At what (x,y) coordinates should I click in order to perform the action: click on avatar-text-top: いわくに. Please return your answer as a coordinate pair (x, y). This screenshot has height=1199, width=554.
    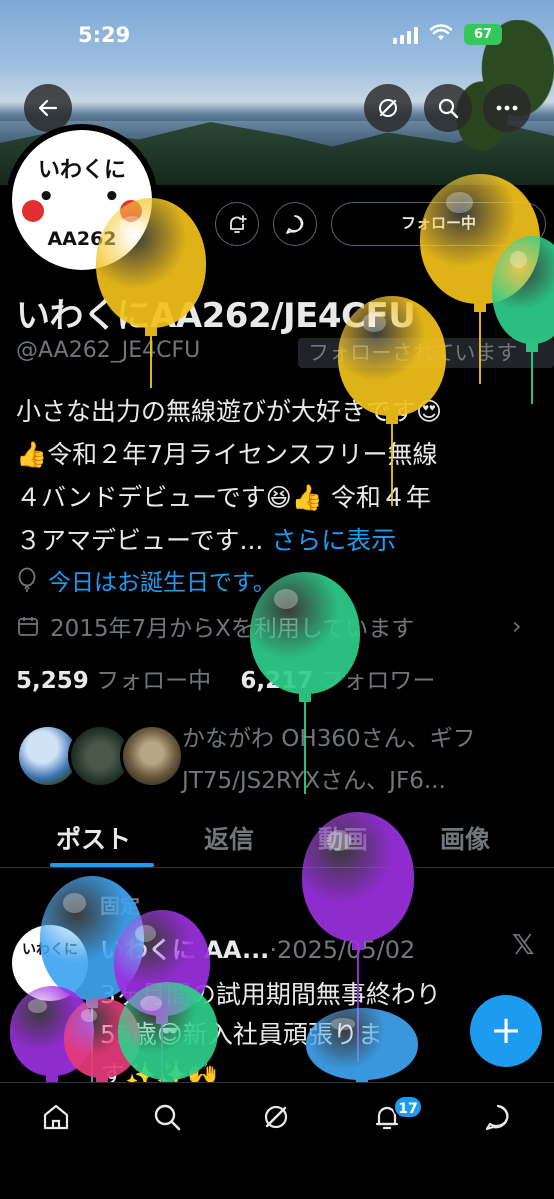
    Looking at the image, I should click on (81, 170).